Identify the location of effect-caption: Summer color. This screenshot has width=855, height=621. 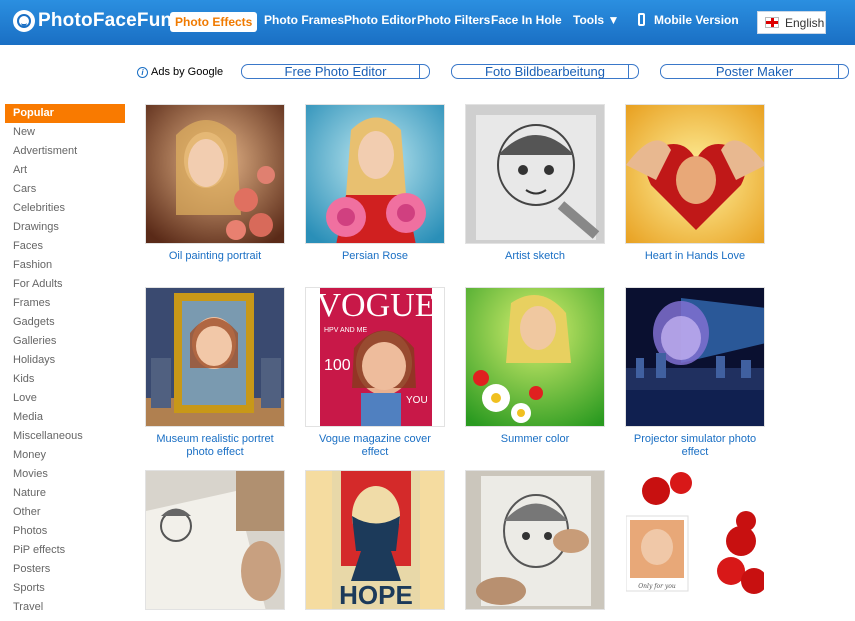
(535, 439).